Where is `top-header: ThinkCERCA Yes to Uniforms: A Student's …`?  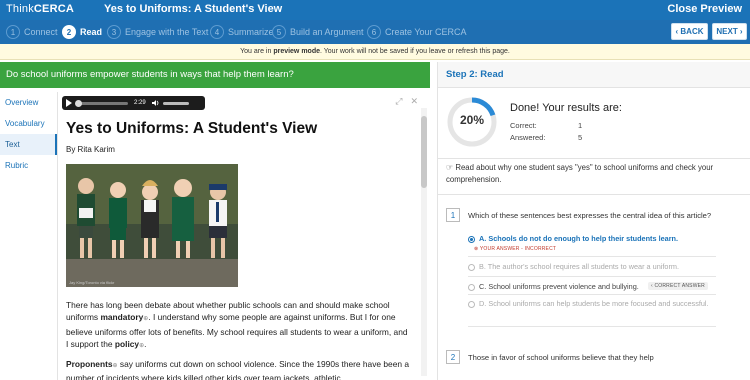
top-header: ThinkCERCA Yes to Uniforms: A Student's … is located at coordinates (375, 10).